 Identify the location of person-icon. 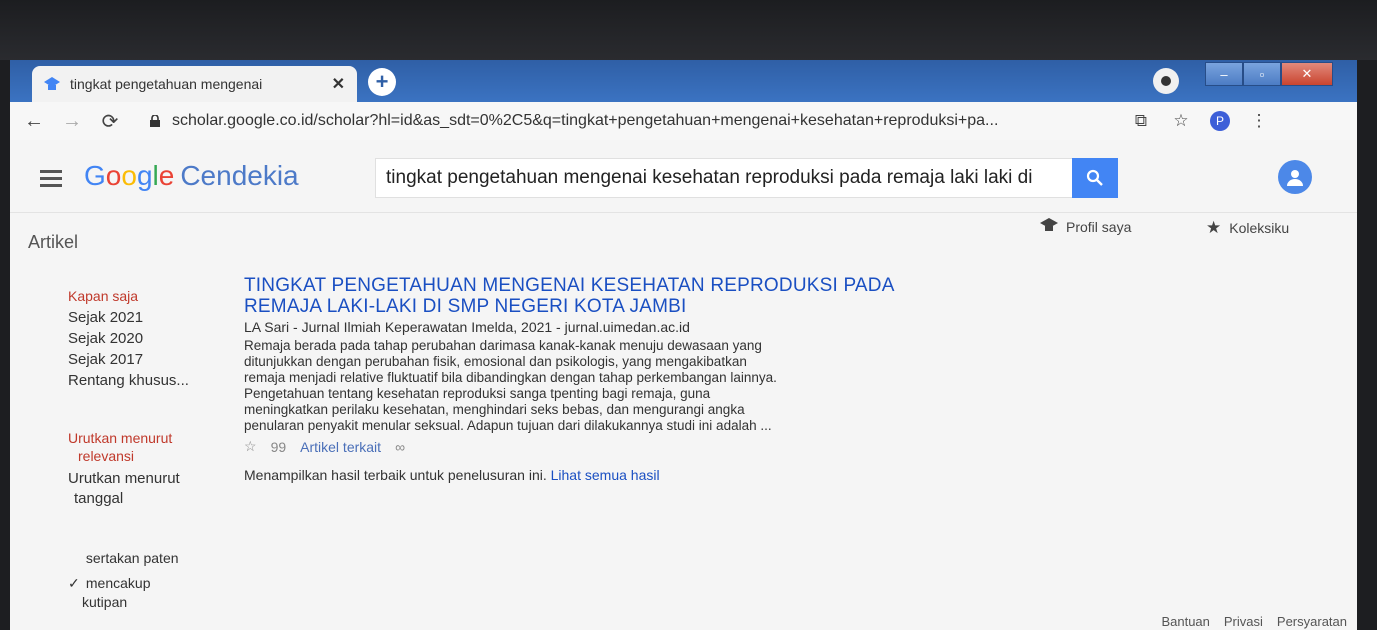
(1295, 178).